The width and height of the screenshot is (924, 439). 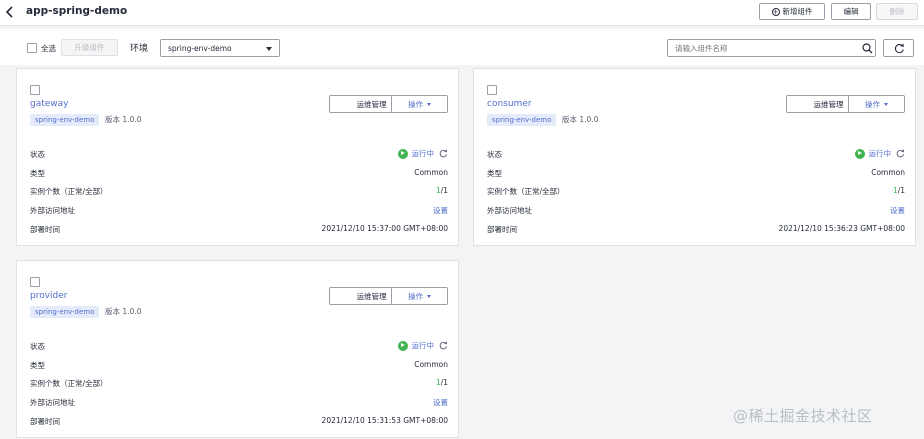 I want to click on page-title: app-spring-demo, so click(x=77, y=11).